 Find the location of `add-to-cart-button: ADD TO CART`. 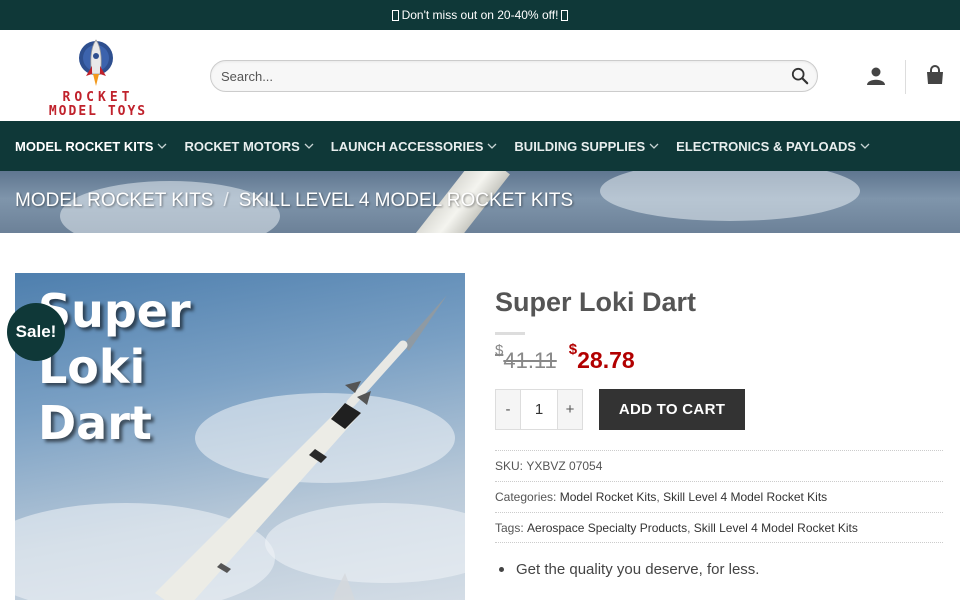

add-to-cart-button: ADD TO CART is located at coordinates (672, 409).